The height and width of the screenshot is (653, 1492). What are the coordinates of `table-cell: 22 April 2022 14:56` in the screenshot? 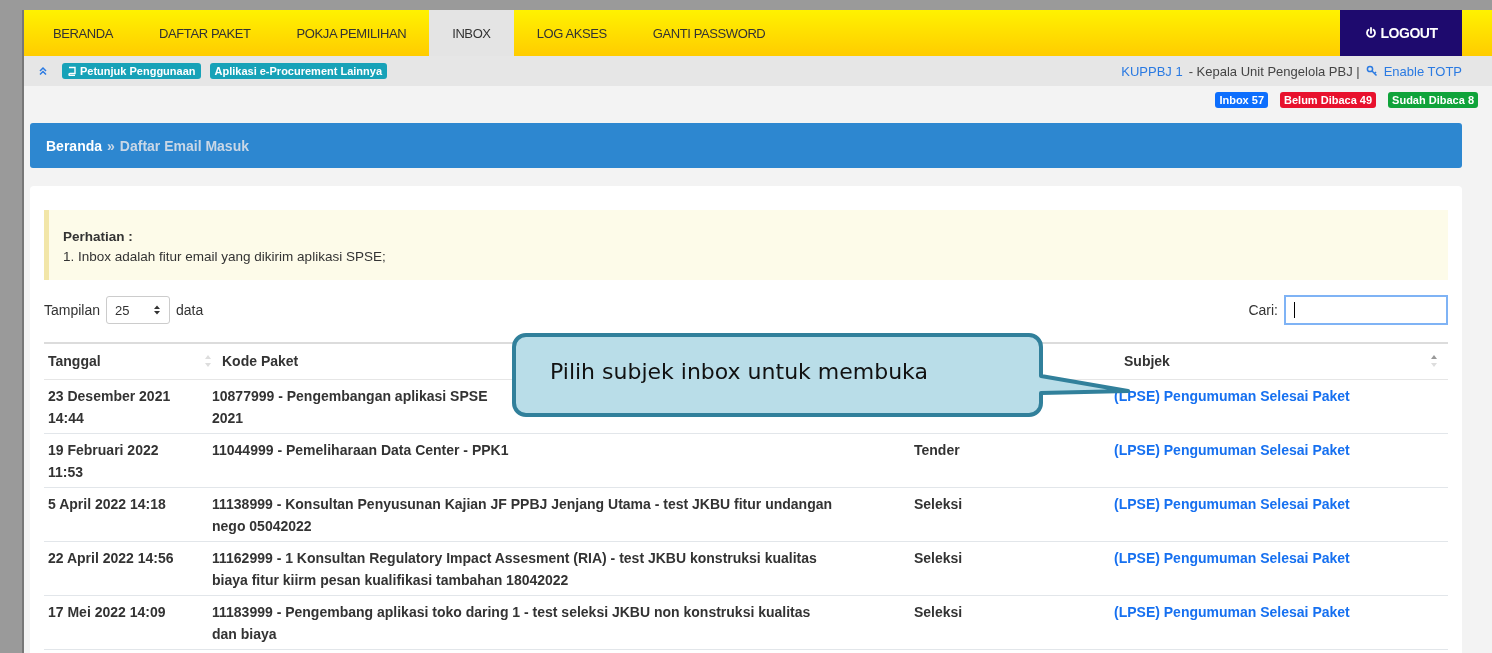 It's located at (111, 558).